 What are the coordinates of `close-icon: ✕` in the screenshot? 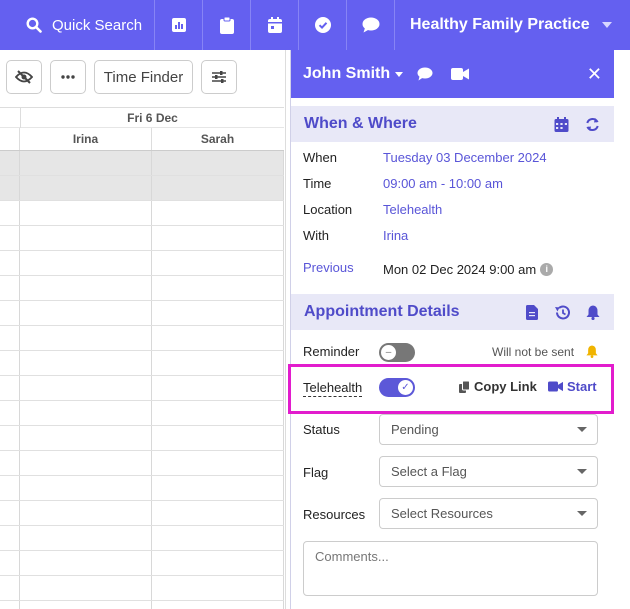 It's located at (594, 74).